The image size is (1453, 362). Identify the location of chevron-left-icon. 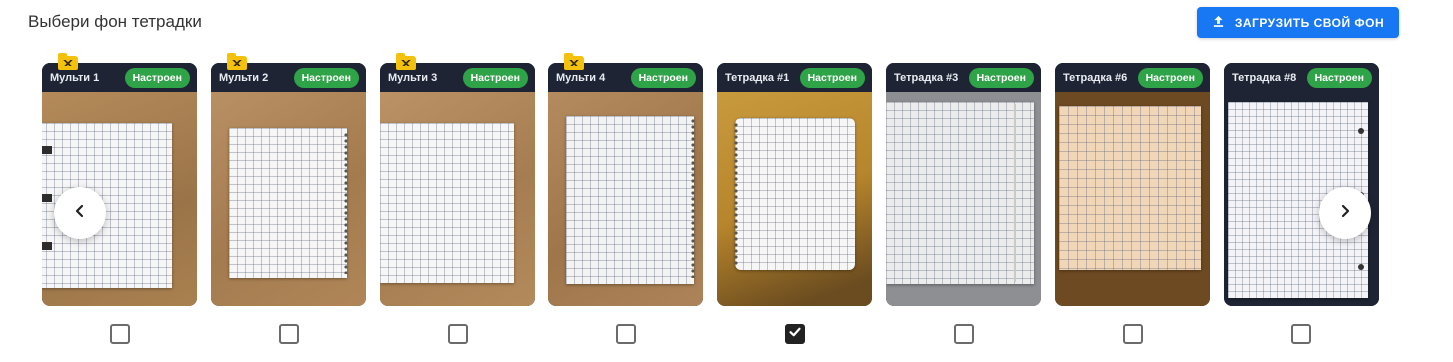
(80, 213).